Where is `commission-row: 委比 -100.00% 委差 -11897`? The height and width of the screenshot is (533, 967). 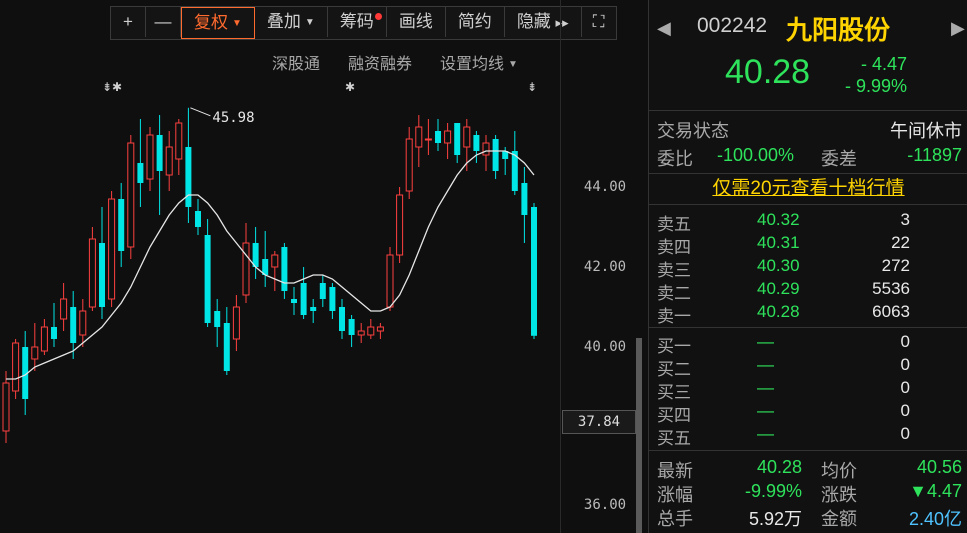 commission-row: 委比 -100.00% 委差 -11897 is located at coordinates (808, 158).